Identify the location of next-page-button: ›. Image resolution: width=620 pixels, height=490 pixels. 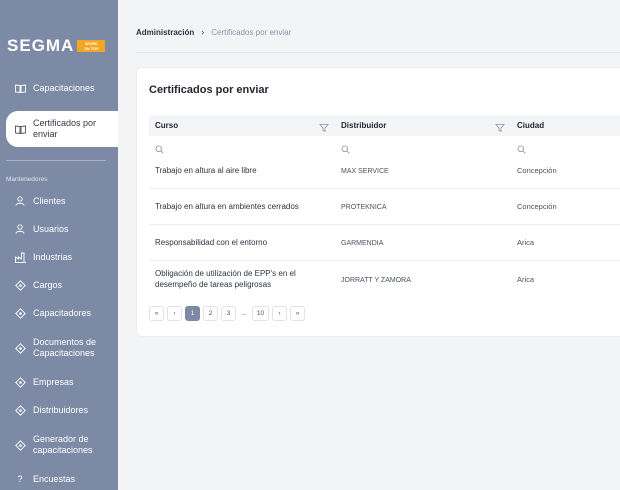
(279, 313).